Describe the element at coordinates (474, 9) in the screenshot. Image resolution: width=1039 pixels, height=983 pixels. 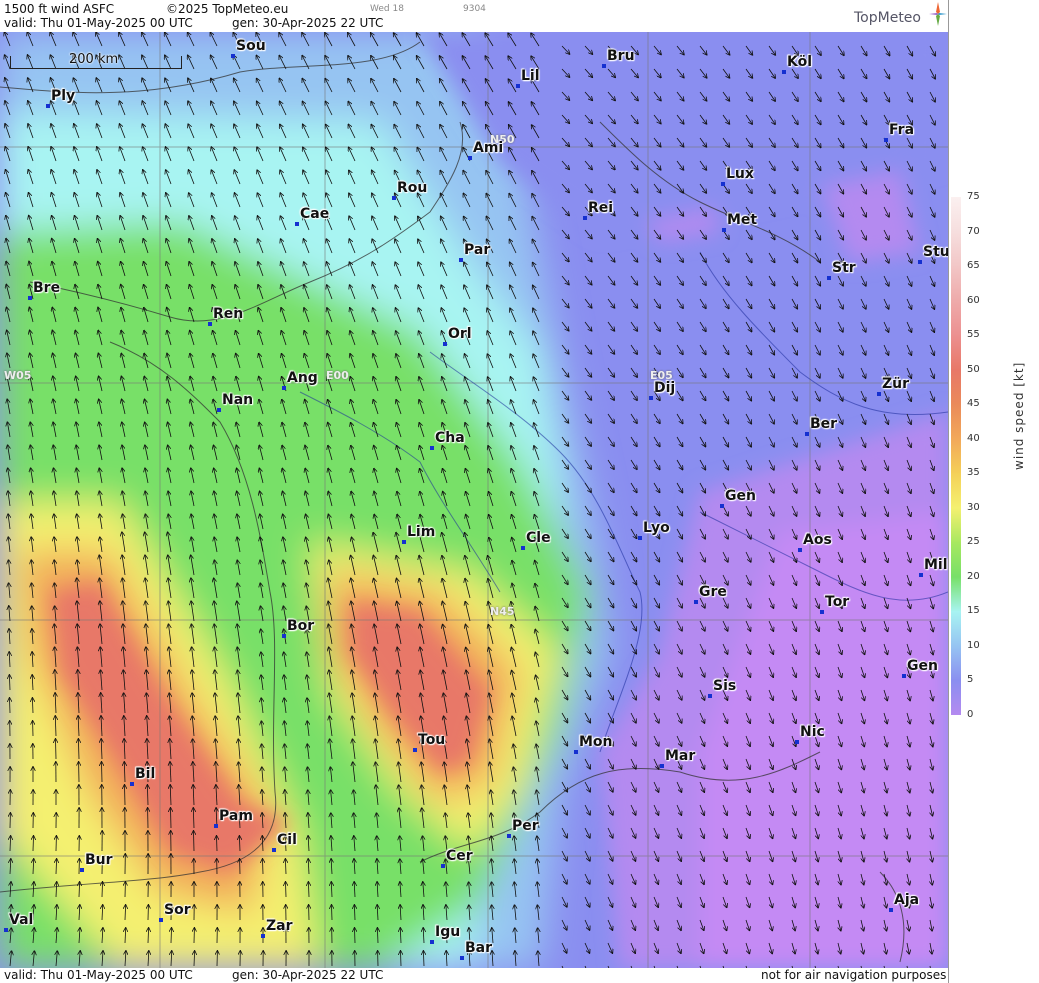
I see `code-label: 9304` at that location.